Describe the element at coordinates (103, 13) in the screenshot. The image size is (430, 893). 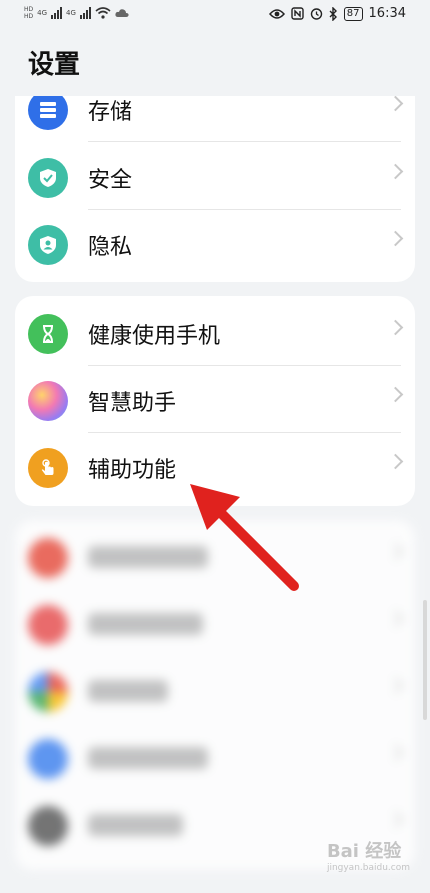
I see `wifi-icon` at that location.